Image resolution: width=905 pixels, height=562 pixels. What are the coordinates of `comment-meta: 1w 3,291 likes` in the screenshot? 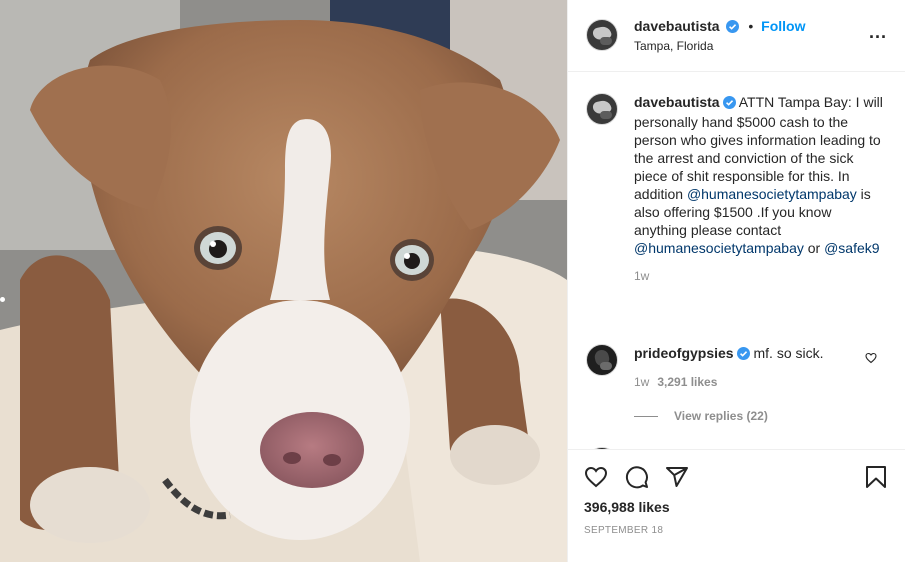 It's located at (675, 382).